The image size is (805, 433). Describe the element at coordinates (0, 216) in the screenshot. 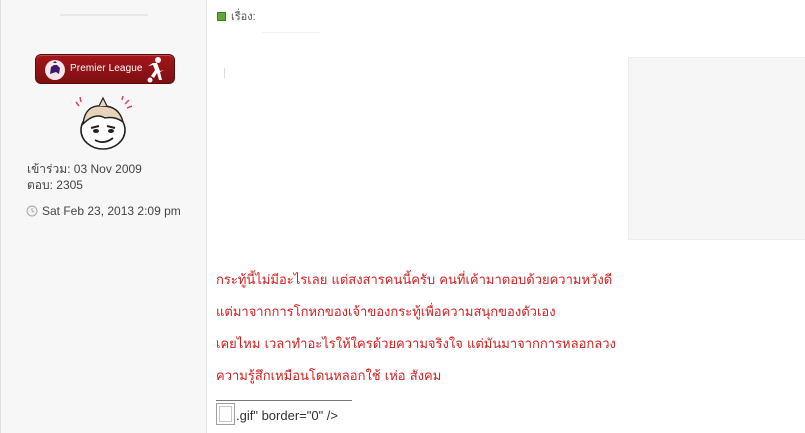

I see `panel-border` at that location.